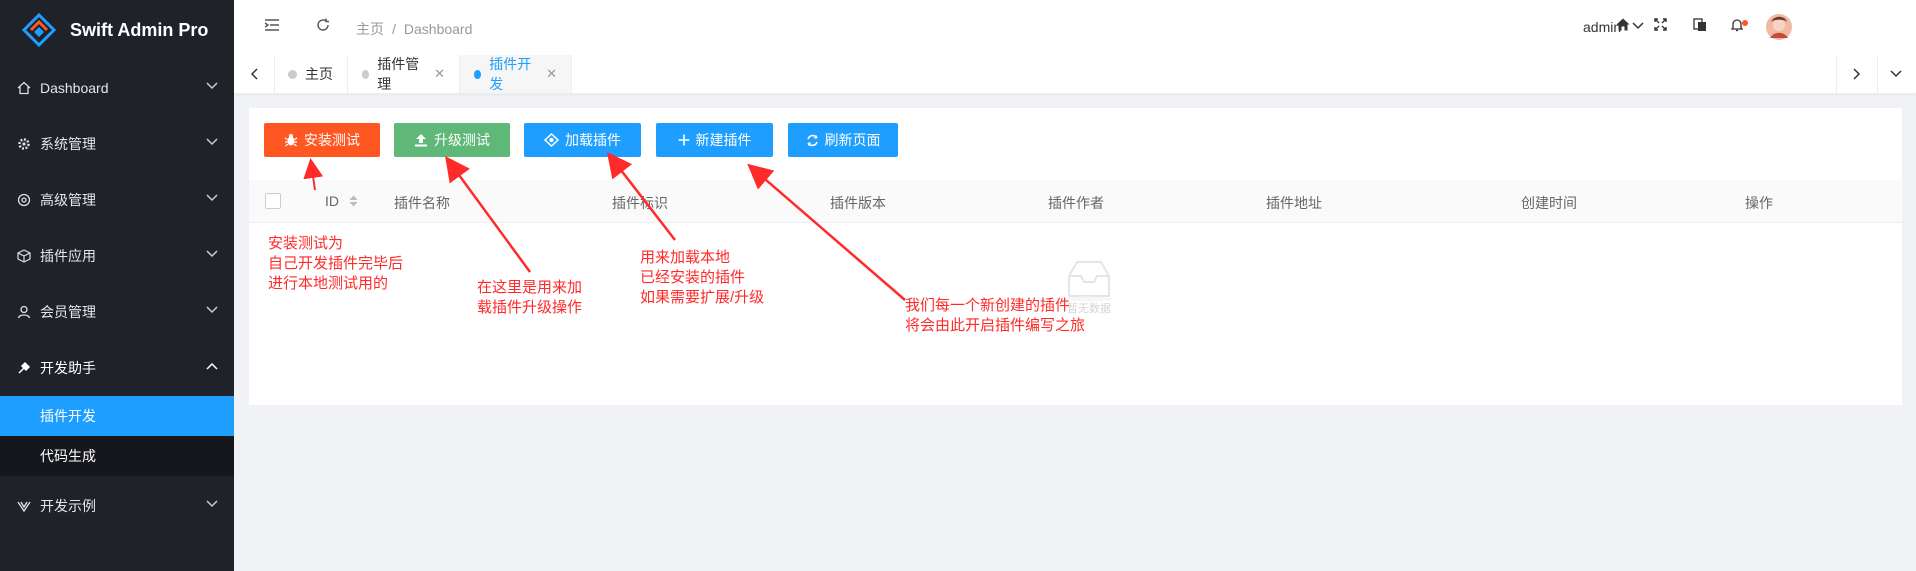  Describe the element at coordinates (826, 232) in the screenshot. I see `arrow-new-plugin` at that location.